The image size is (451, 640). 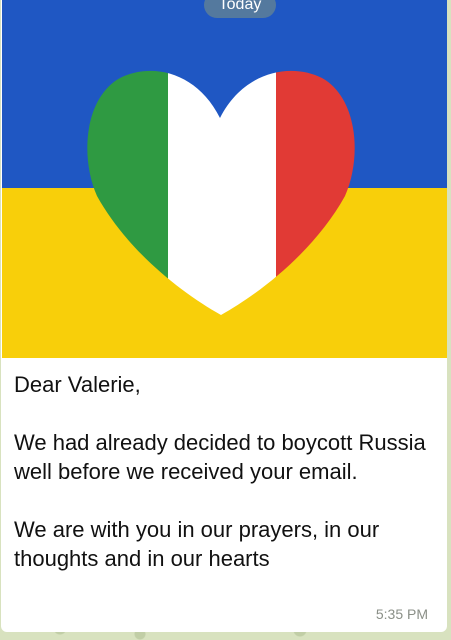 I want to click on message-timestamp: 5:35 PM, so click(x=401, y=614).